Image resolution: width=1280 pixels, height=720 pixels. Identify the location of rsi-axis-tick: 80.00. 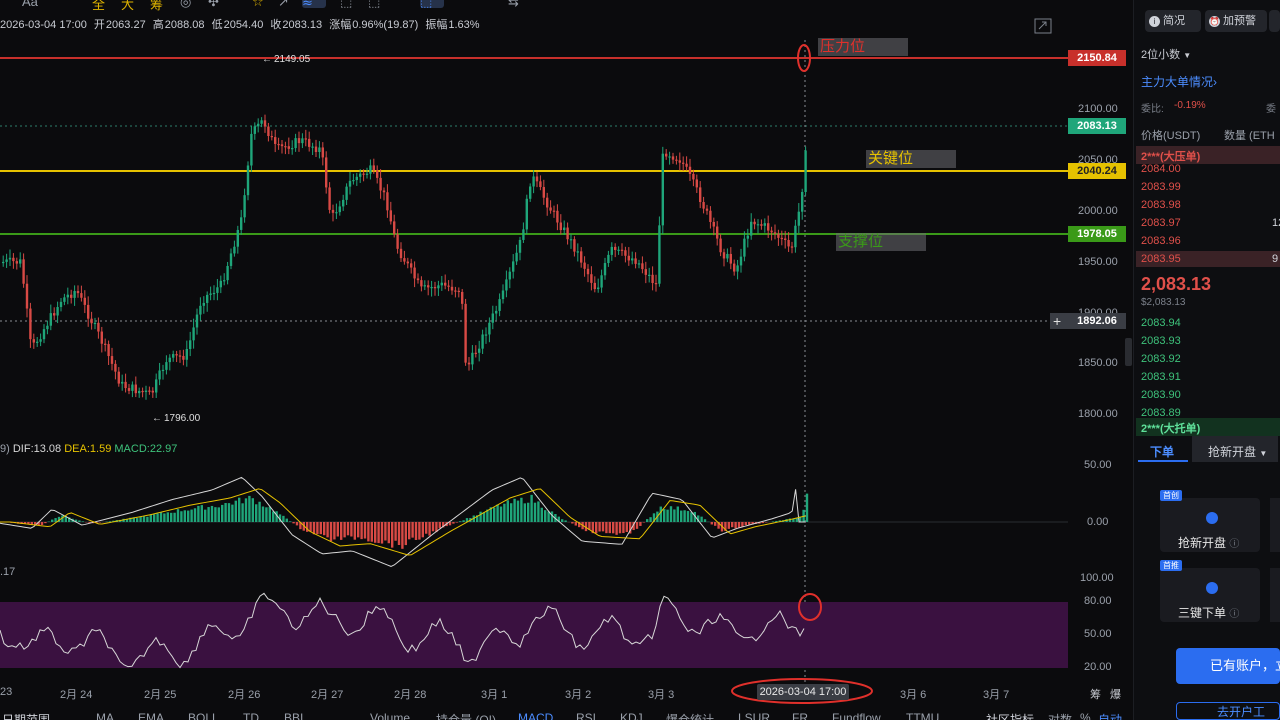
(1098, 601).